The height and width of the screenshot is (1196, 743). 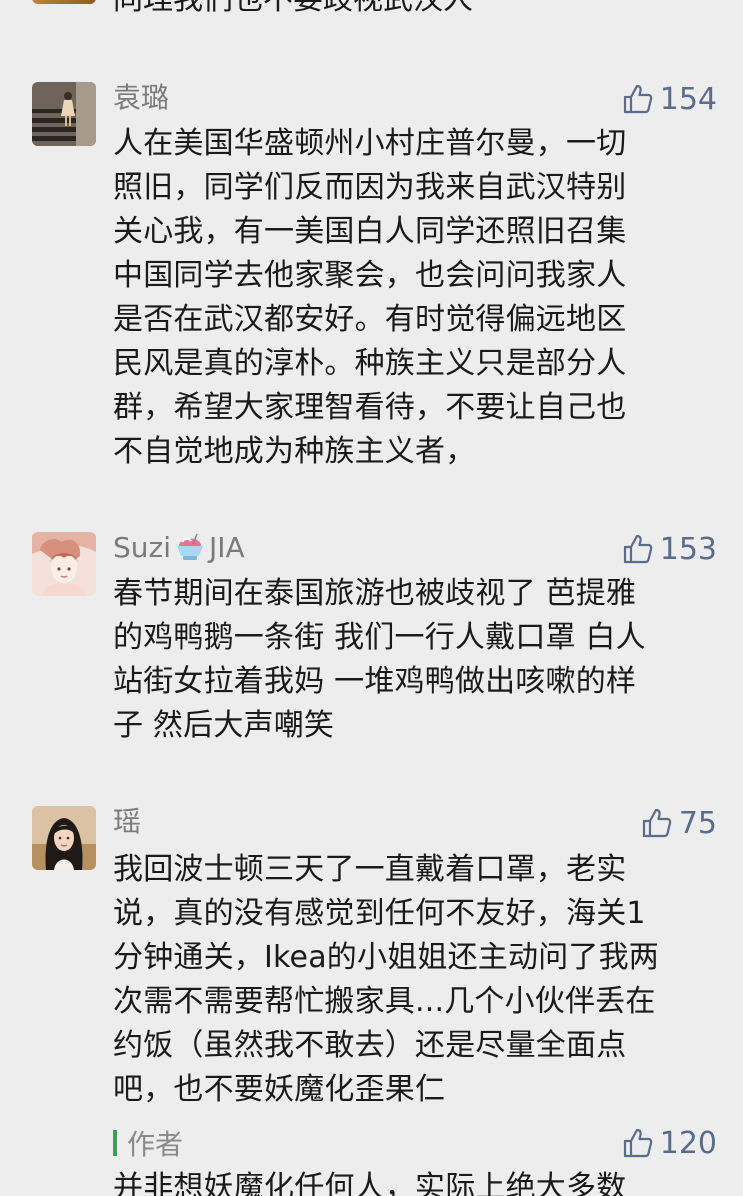 I want to click on like-button: 154, so click(x=669, y=99).